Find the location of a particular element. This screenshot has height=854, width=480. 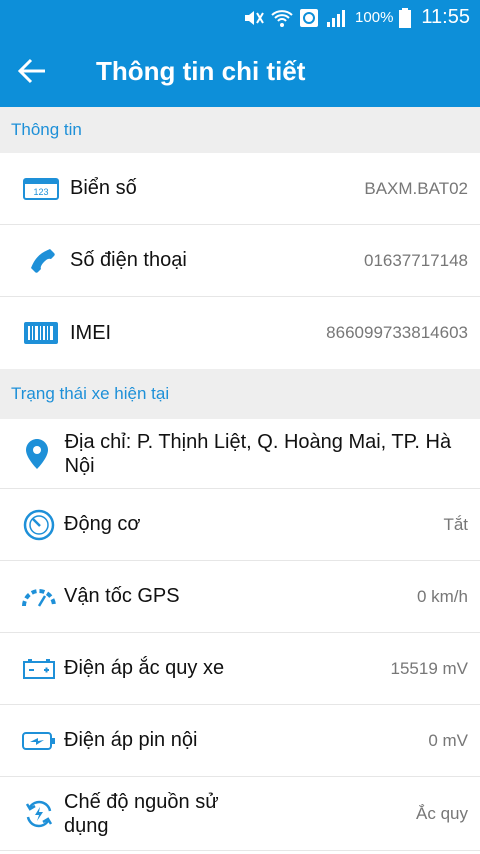

svg-text: 123 is located at coordinates (40, 192).